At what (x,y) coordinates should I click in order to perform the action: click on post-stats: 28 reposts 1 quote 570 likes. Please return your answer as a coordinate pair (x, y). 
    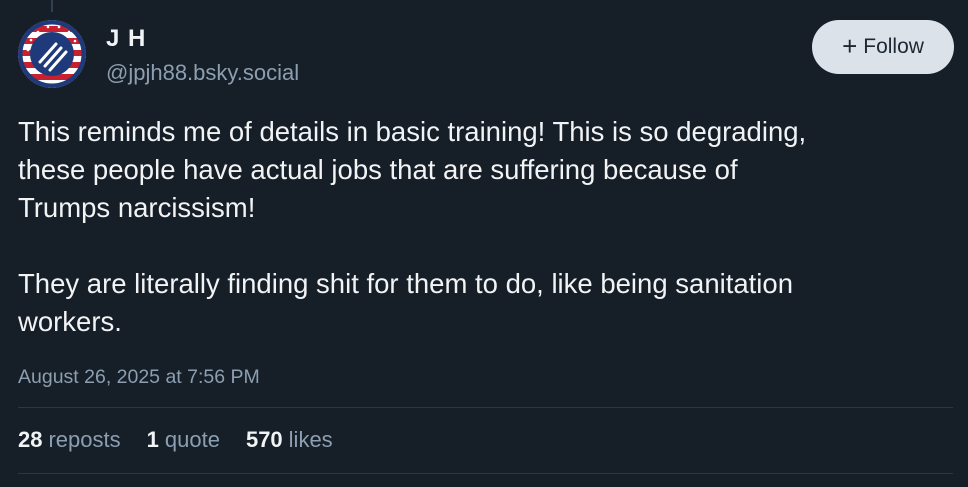
    Looking at the image, I should click on (188, 440).